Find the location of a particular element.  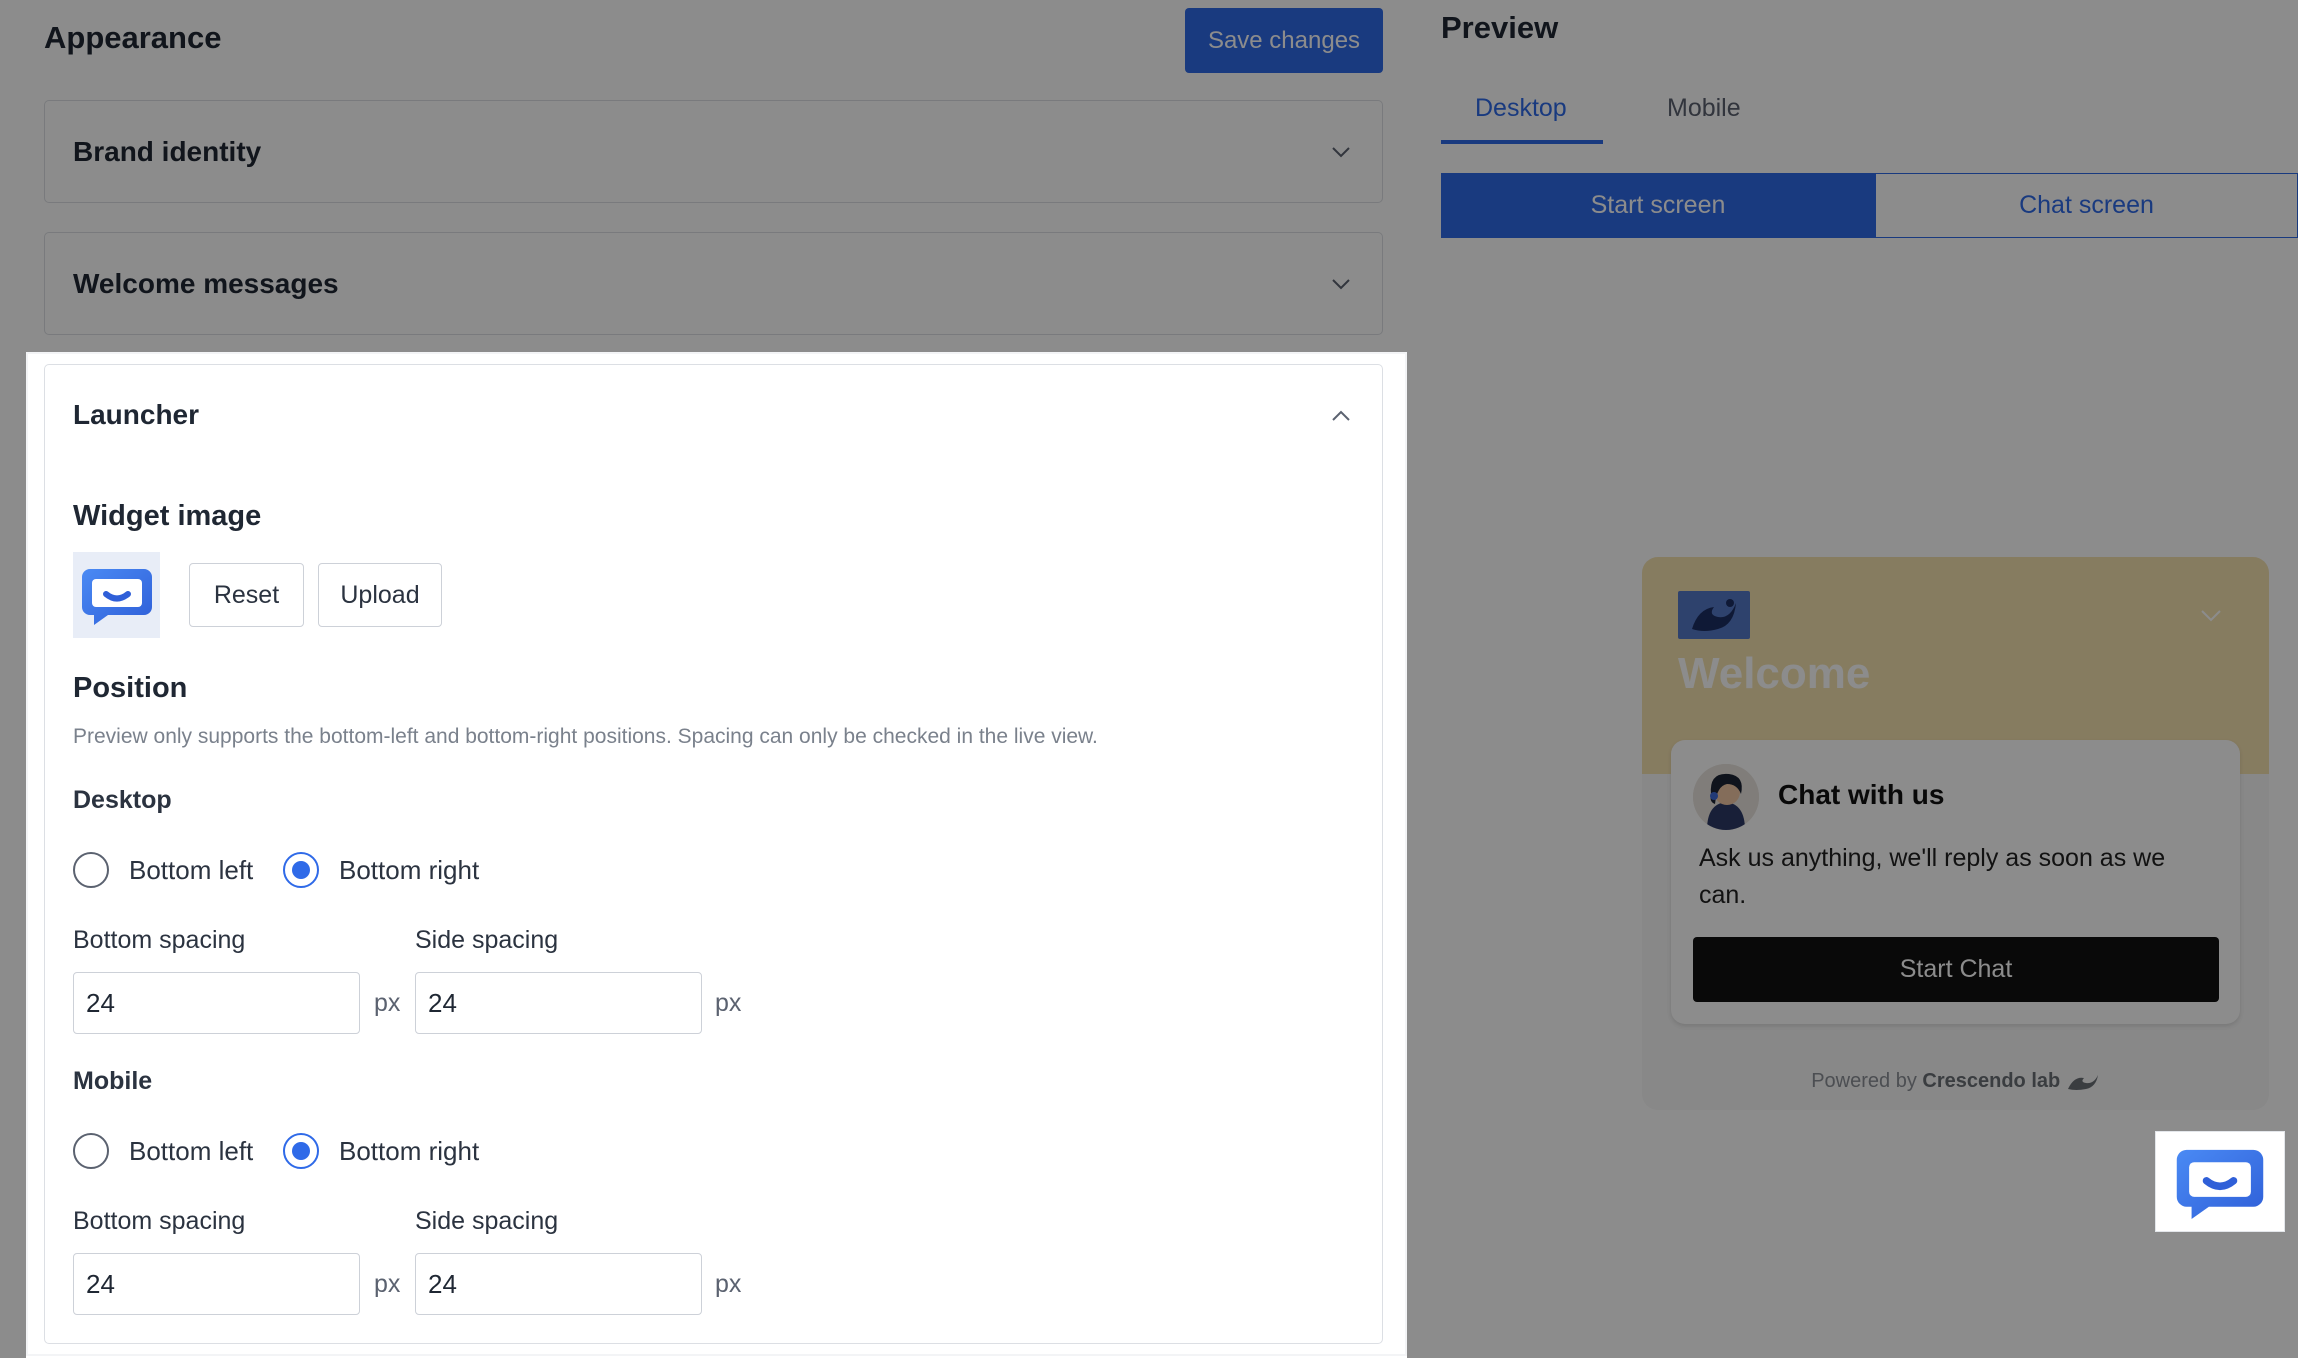

welcome-messages-accordion: Welcome messages is located at coordinates (713, 283).